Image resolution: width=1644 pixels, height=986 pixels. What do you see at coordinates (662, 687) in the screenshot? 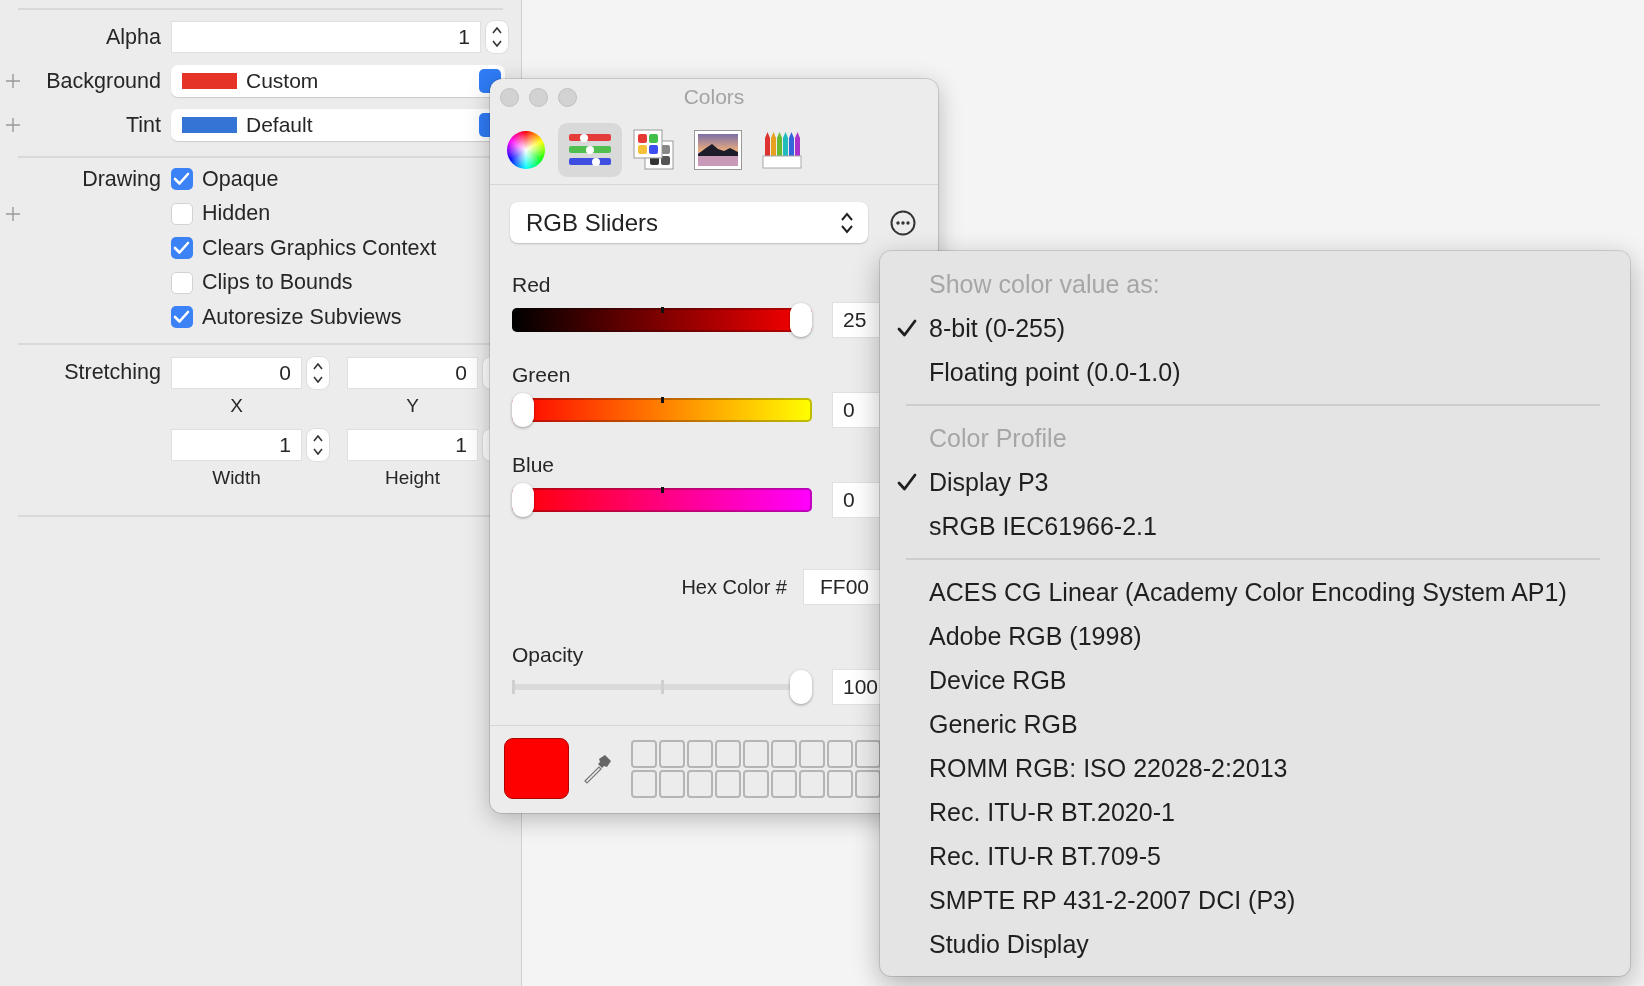
I see `opacity-slider` at bounding box center [662, 687].